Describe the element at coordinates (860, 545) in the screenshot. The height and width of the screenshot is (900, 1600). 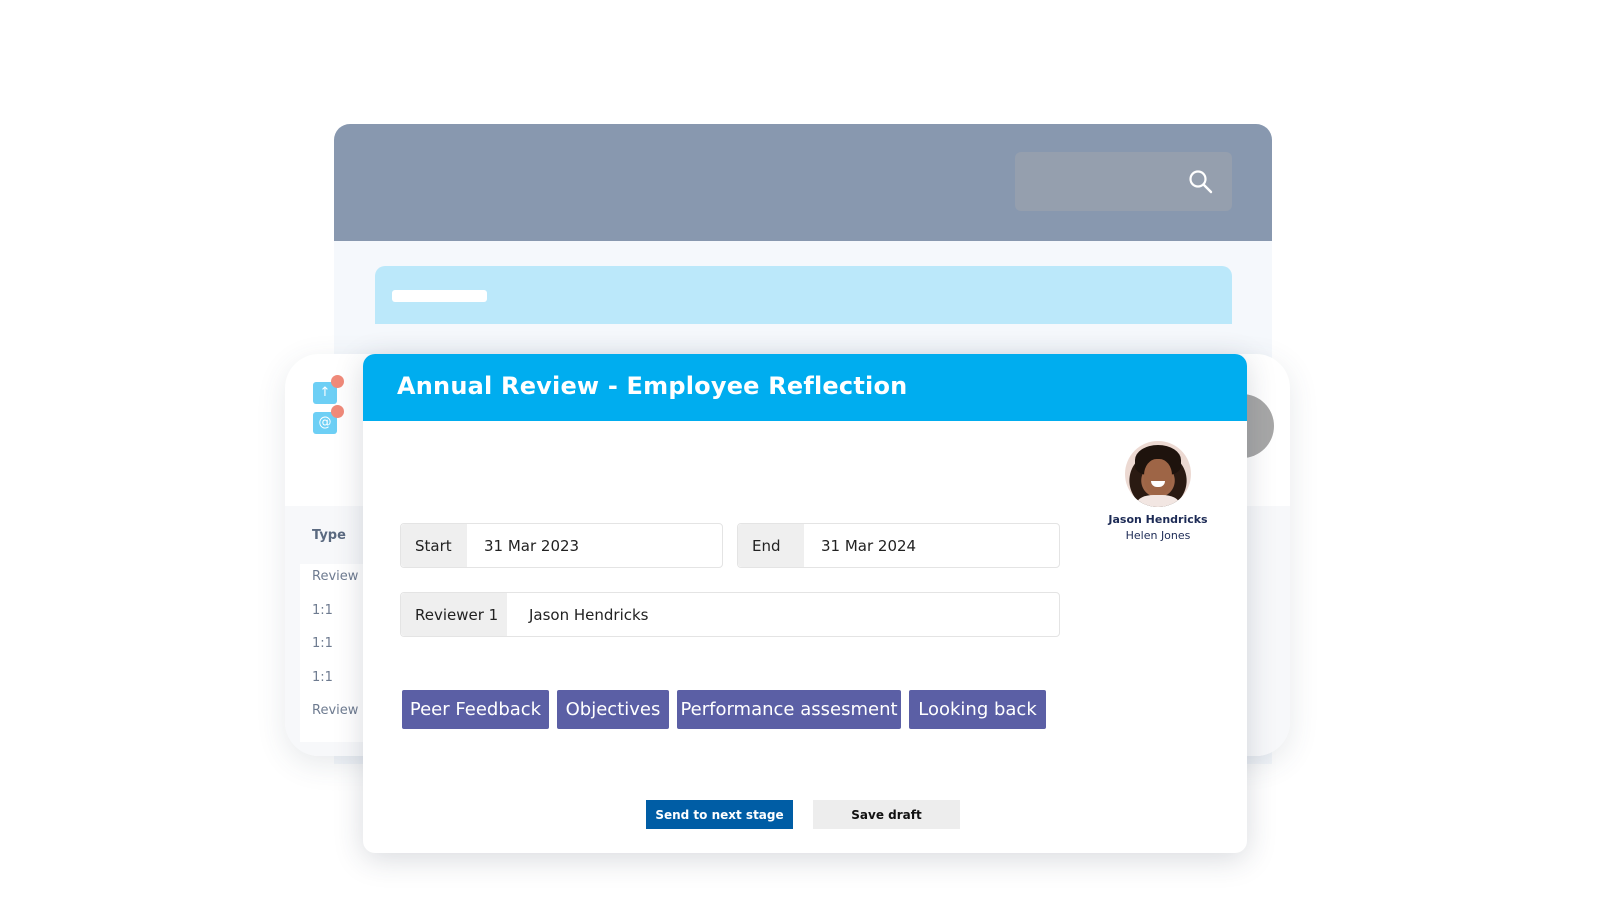
I see `end-value: 31 Mar 2024` at that location.